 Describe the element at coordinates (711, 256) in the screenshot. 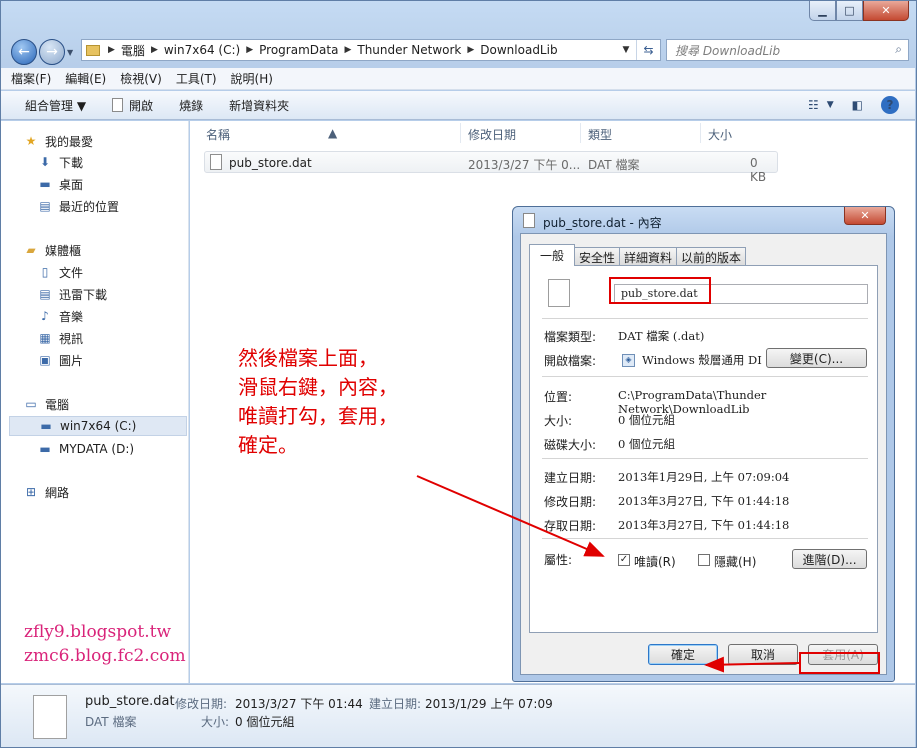

I see `tab-previous-versions: 以前的版本` at that location.